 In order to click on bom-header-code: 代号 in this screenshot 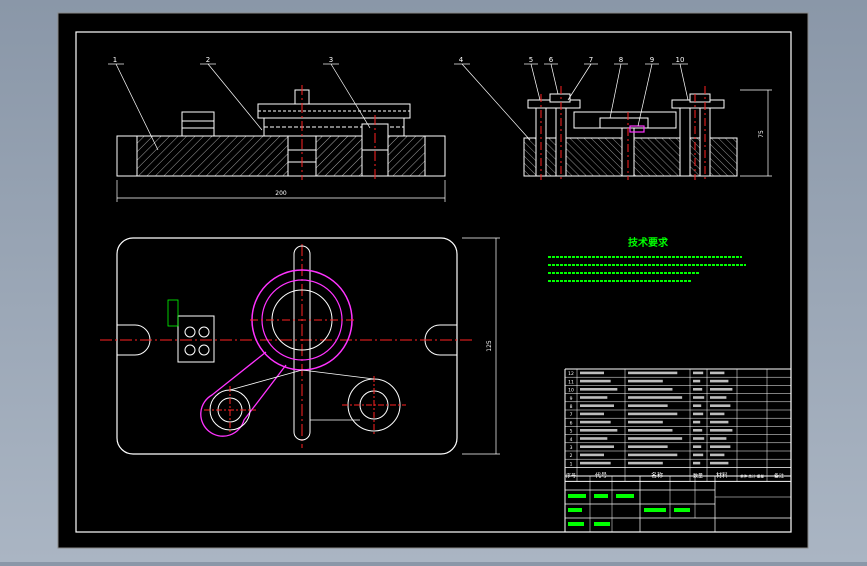, I will do `click(601, 475)`.